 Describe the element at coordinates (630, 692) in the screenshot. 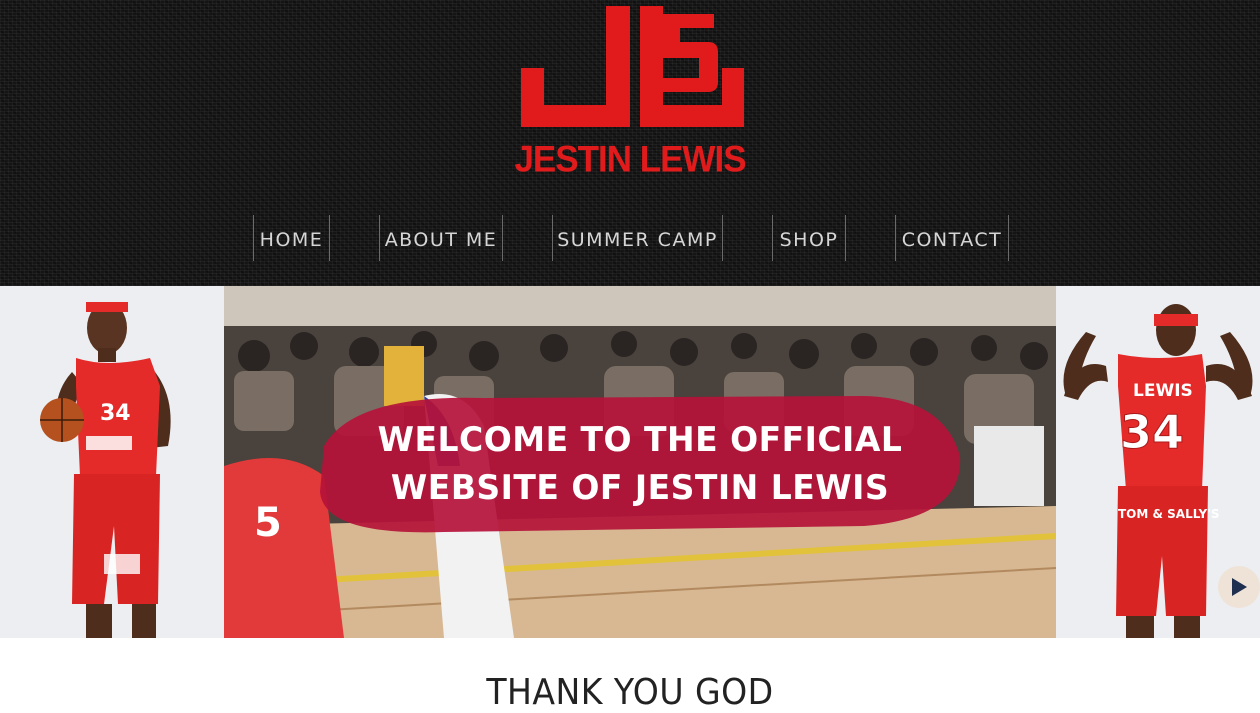

I see `section-heading: THANK YOU GOD` at that location.